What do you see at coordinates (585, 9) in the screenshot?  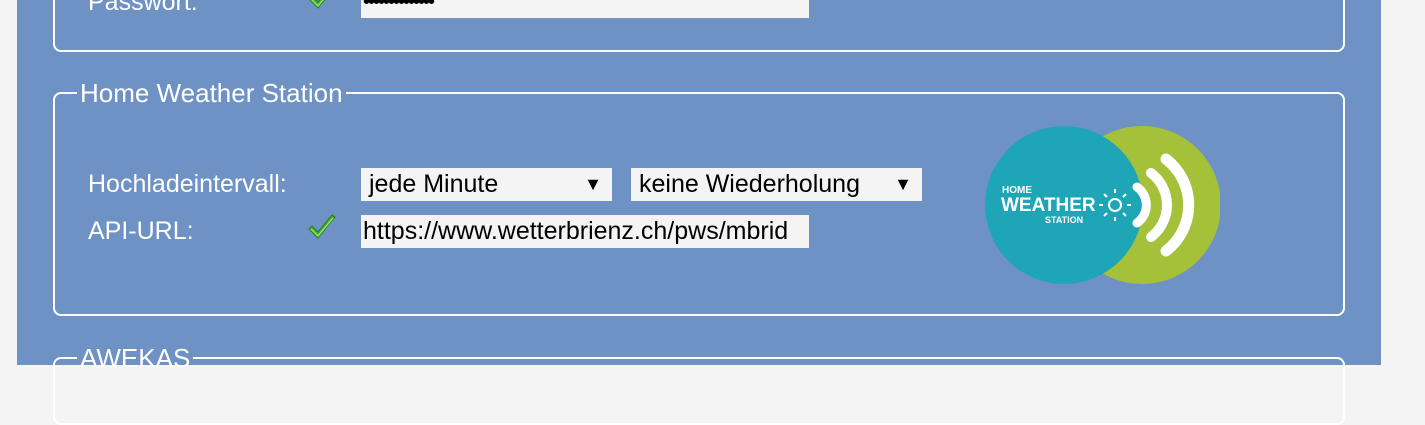 I see `password-field: ••••••••••••••` at bounding box center [585, 9].